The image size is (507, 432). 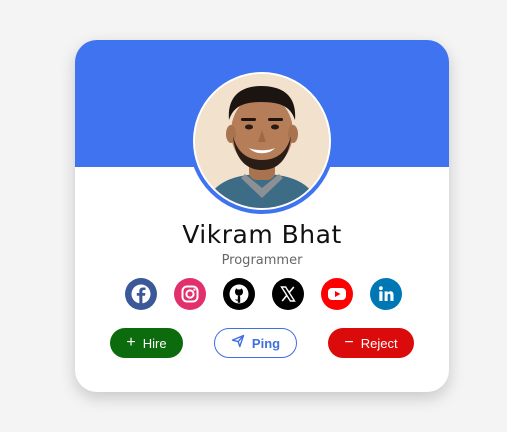 I want to click on hire-label: Hire, so click(x=154, y=343).